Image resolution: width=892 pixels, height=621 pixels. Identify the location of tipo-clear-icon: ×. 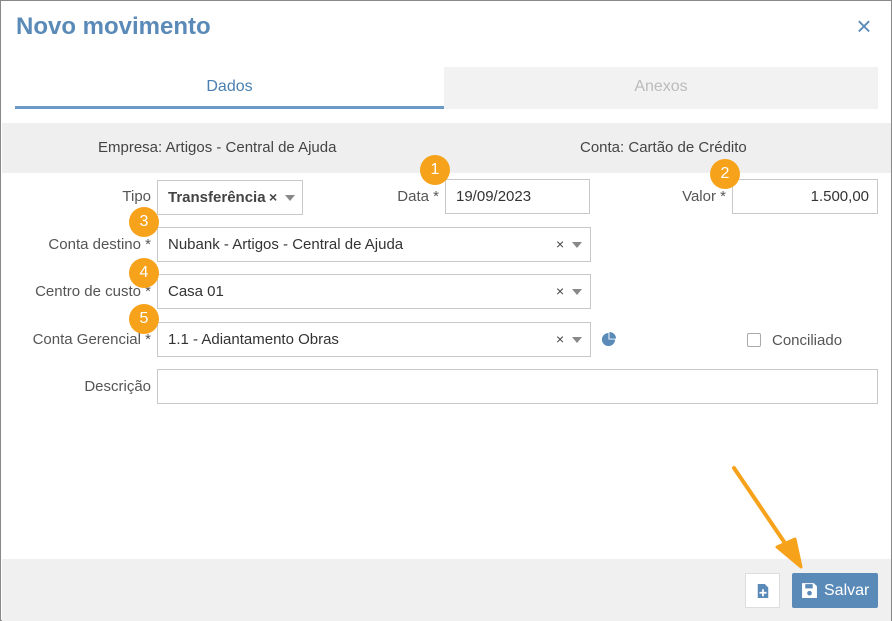
(273, 197).